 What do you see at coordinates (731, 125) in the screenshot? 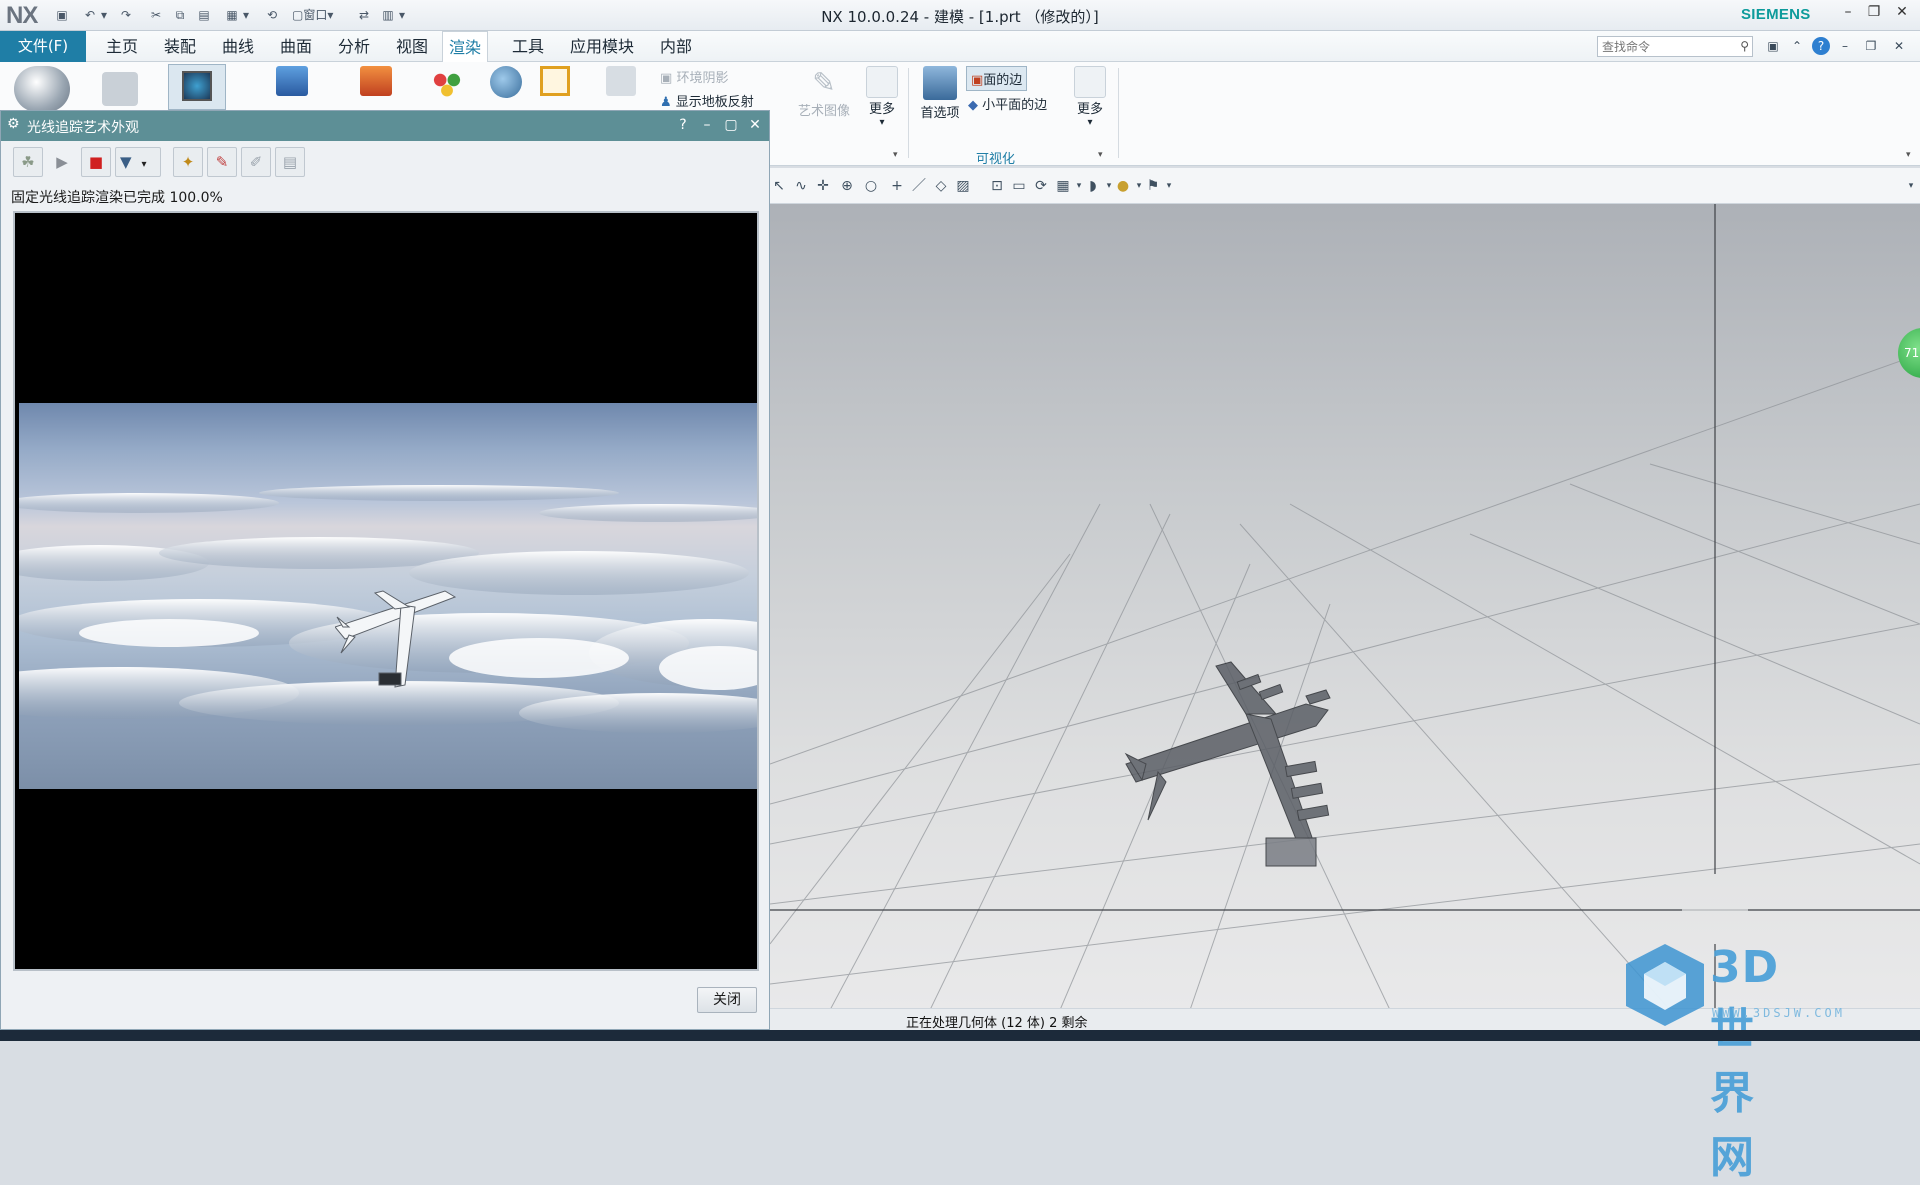
I see `dialog-maximize-button: ▢` at bounding box center [731, 125].